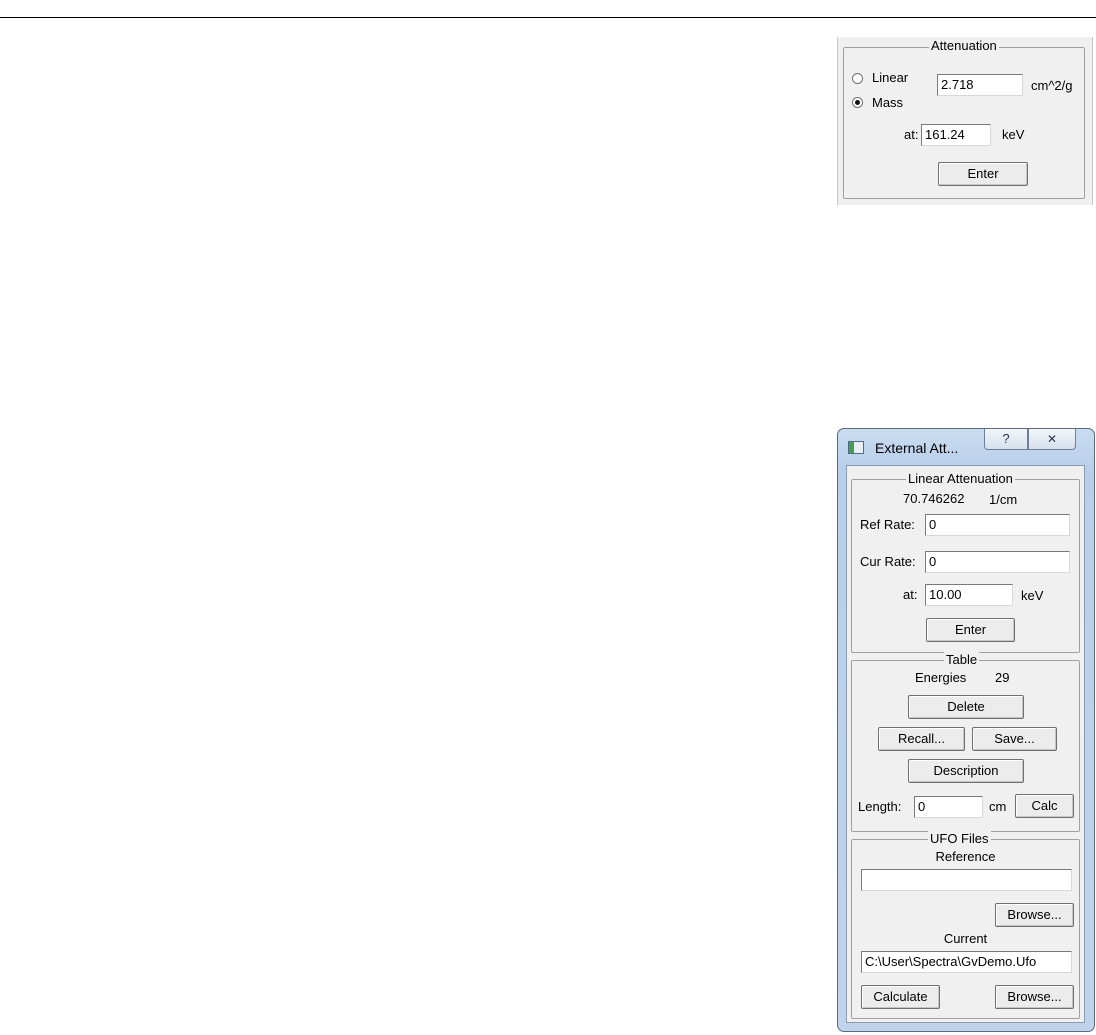  I want to click on calc-button: Calc, so click(1044, 806).